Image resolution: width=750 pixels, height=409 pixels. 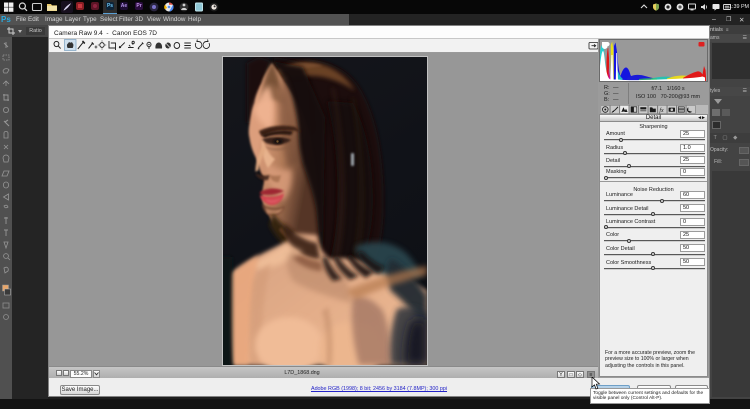 What do you see at coordinates (661, 110) in the screenshot?
I see `svg-text: fx` at bounding box center [661, 110].